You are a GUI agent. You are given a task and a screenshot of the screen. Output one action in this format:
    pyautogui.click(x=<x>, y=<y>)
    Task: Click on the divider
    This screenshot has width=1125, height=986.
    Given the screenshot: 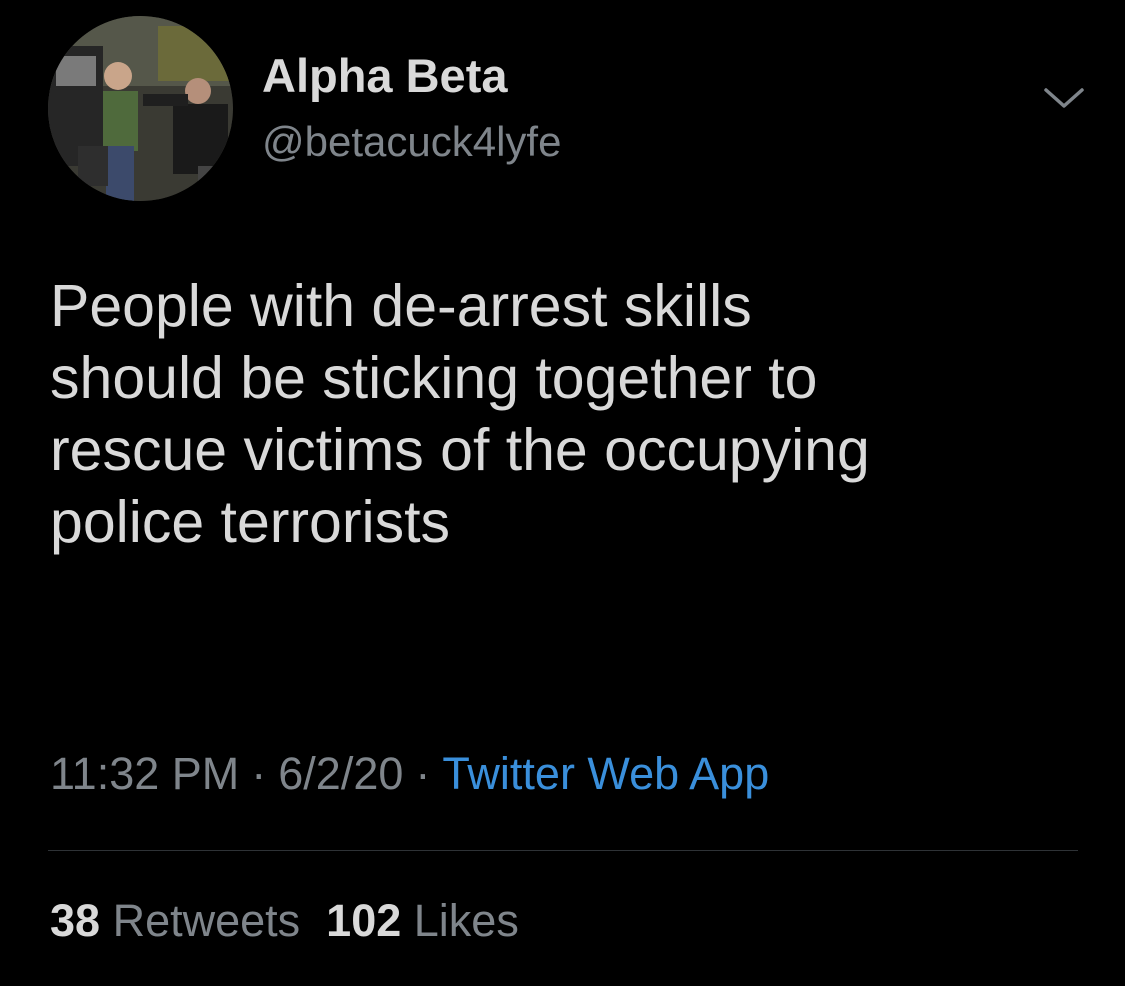 What is the action you would take?
    pyautogui.click(x=563, y=850)
    